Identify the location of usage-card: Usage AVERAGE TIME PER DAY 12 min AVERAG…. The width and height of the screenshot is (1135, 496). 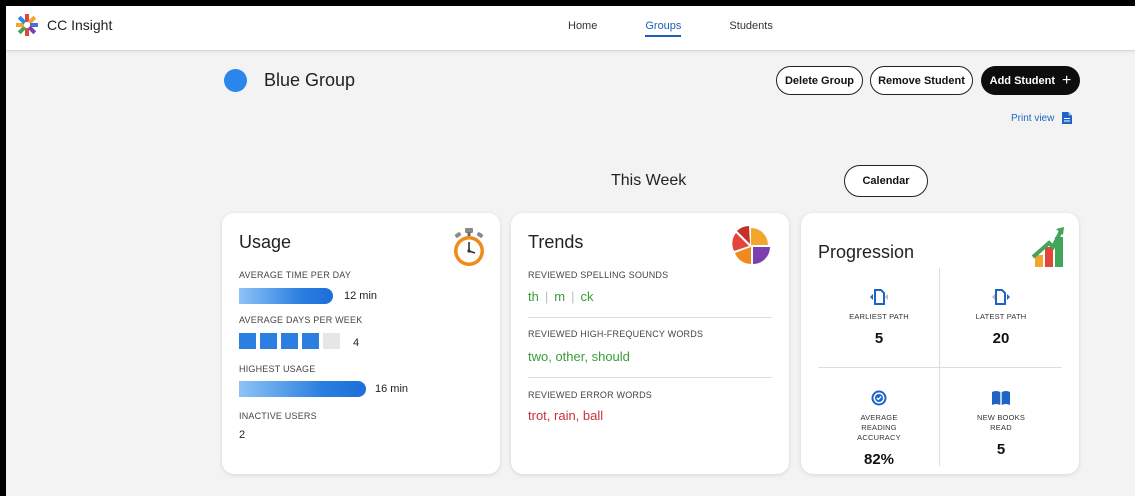
(361, 343).